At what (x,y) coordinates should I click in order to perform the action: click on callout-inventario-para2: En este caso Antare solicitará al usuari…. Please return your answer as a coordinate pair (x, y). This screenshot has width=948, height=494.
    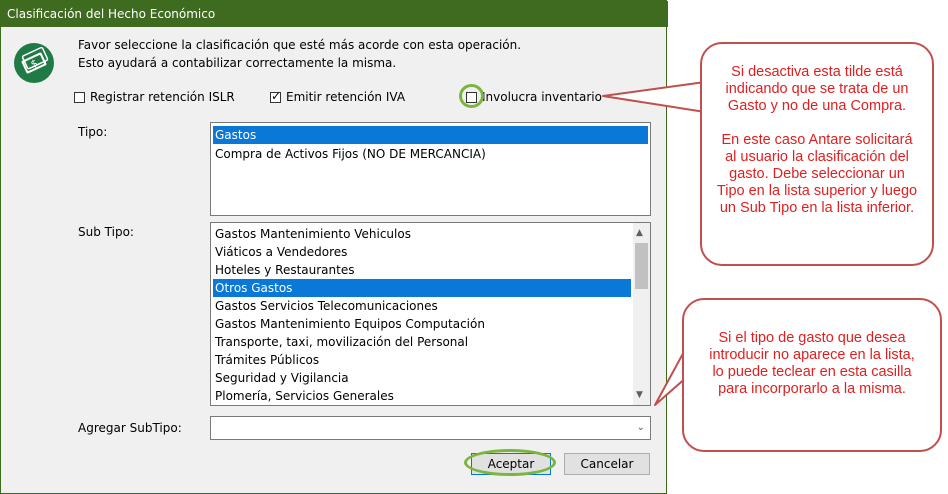
    Looking at the image, I should click on (817, 174).